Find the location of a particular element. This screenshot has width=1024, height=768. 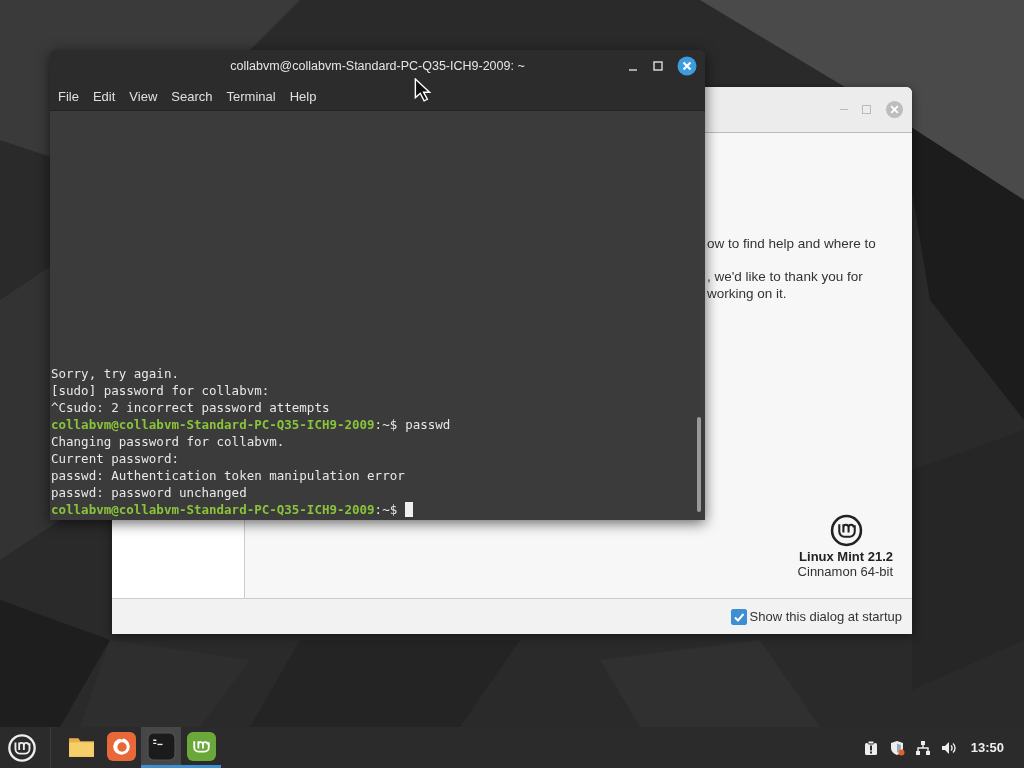

mint-logo-icon is located at coordinates (846, 530).